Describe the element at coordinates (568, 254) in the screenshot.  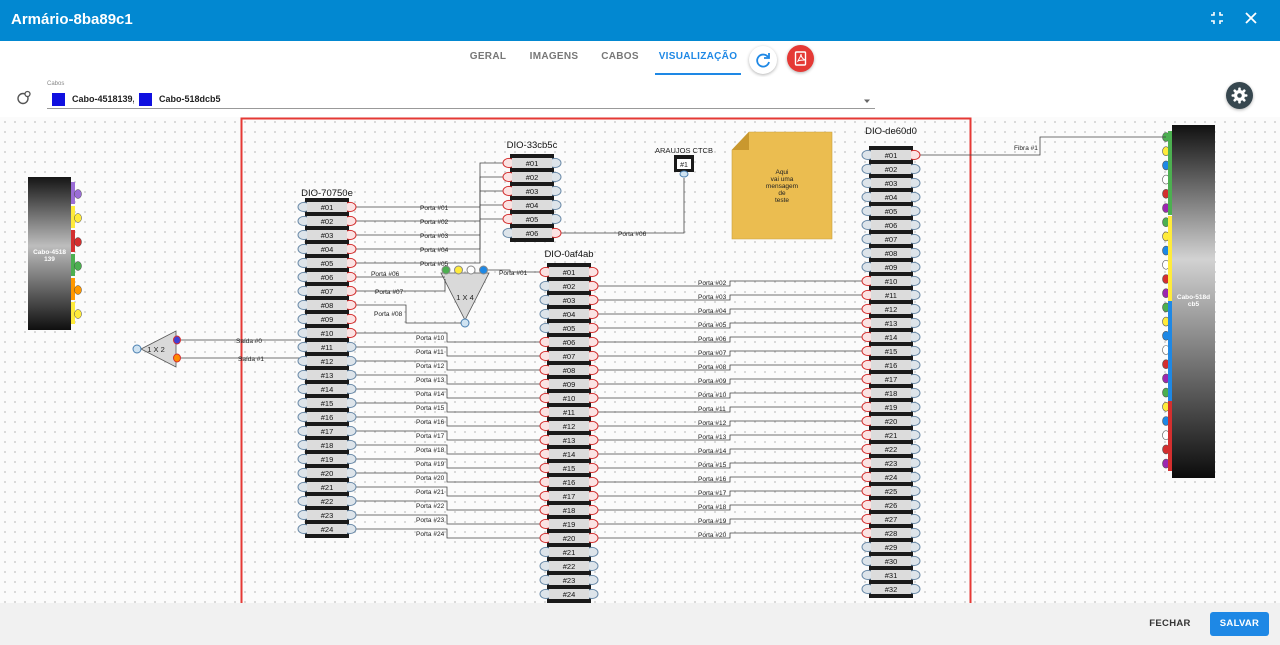
I see `dio-title: DIO-0af4ab` at that location.